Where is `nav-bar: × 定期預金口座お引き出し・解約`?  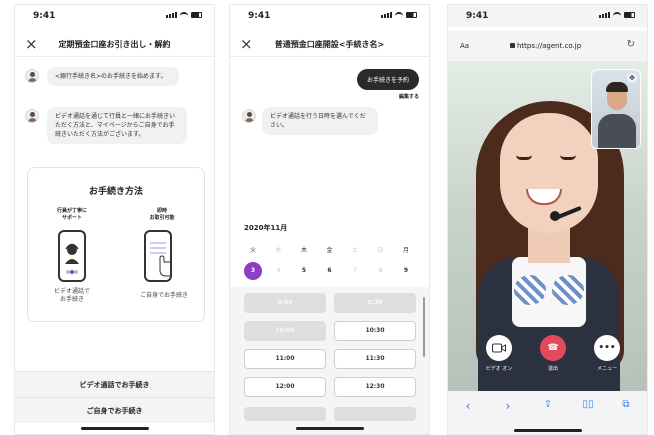 nav-bar: × 定期預金口座お引き出し・解約 is located at coordinates (114, 44).